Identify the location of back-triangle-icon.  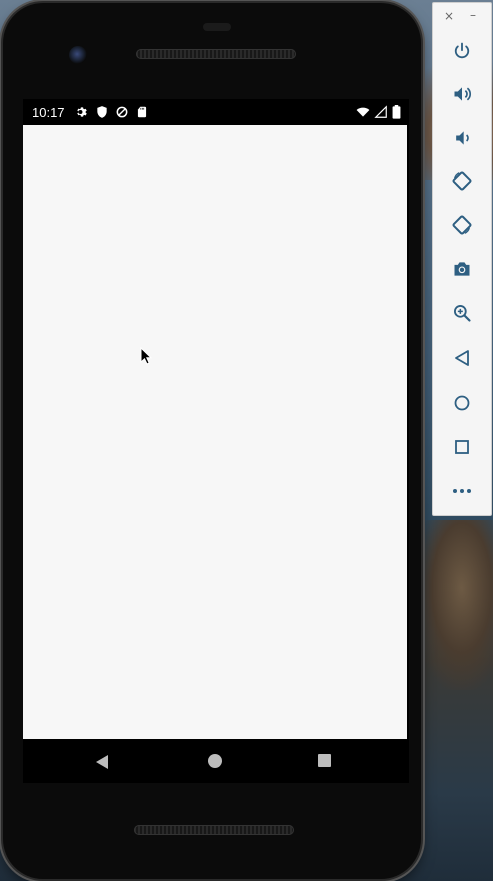
(462, 358).